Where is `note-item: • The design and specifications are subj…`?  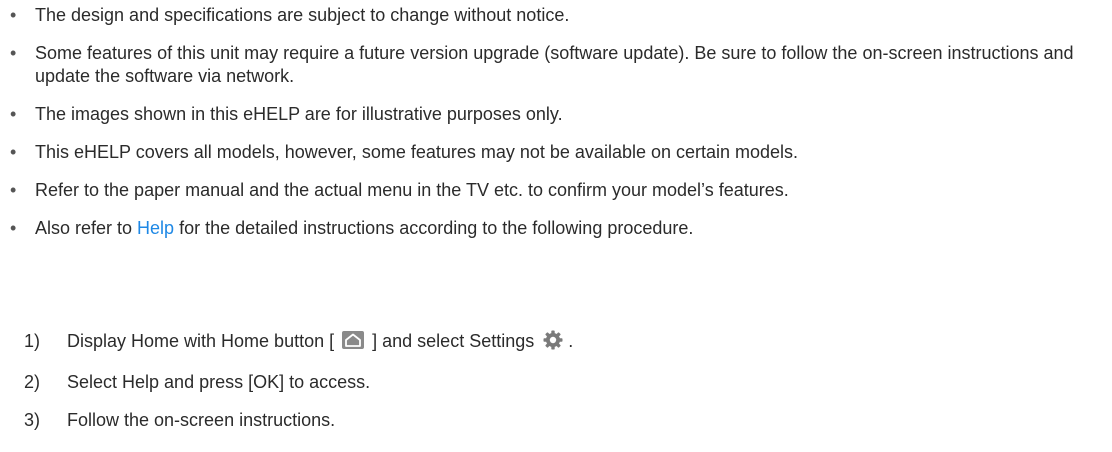 note-item: • The design and specifications are subj… is located at coordinates (555, 15).